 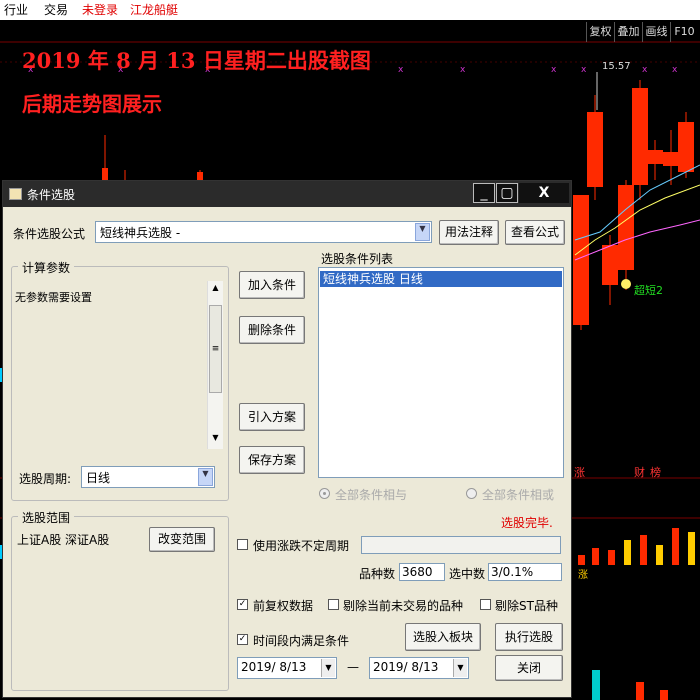 I want to click on overlay-subtitle: 后期走势图展示, so click(x=92, y=104).